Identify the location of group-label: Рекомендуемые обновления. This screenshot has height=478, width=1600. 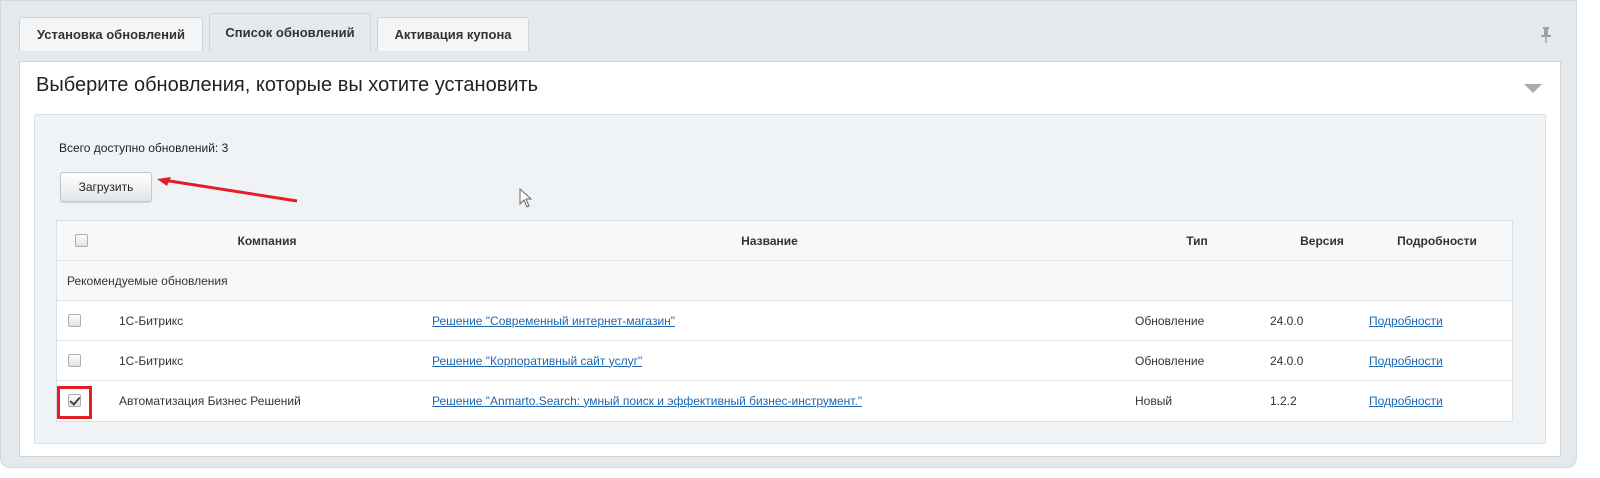
(147, 280).